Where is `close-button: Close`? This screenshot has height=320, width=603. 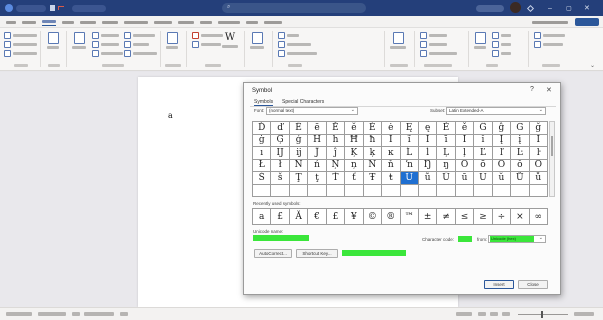
close-button: Close is located at coordinates (533, 284).